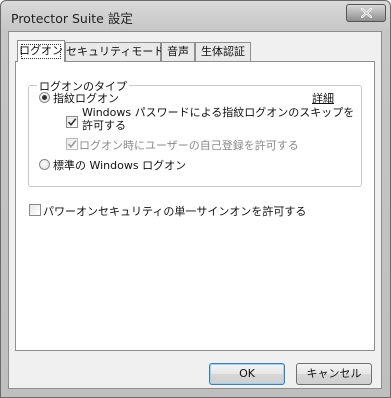  I want to click on title-bar: Protector Suite 設定, so click(195, 16).